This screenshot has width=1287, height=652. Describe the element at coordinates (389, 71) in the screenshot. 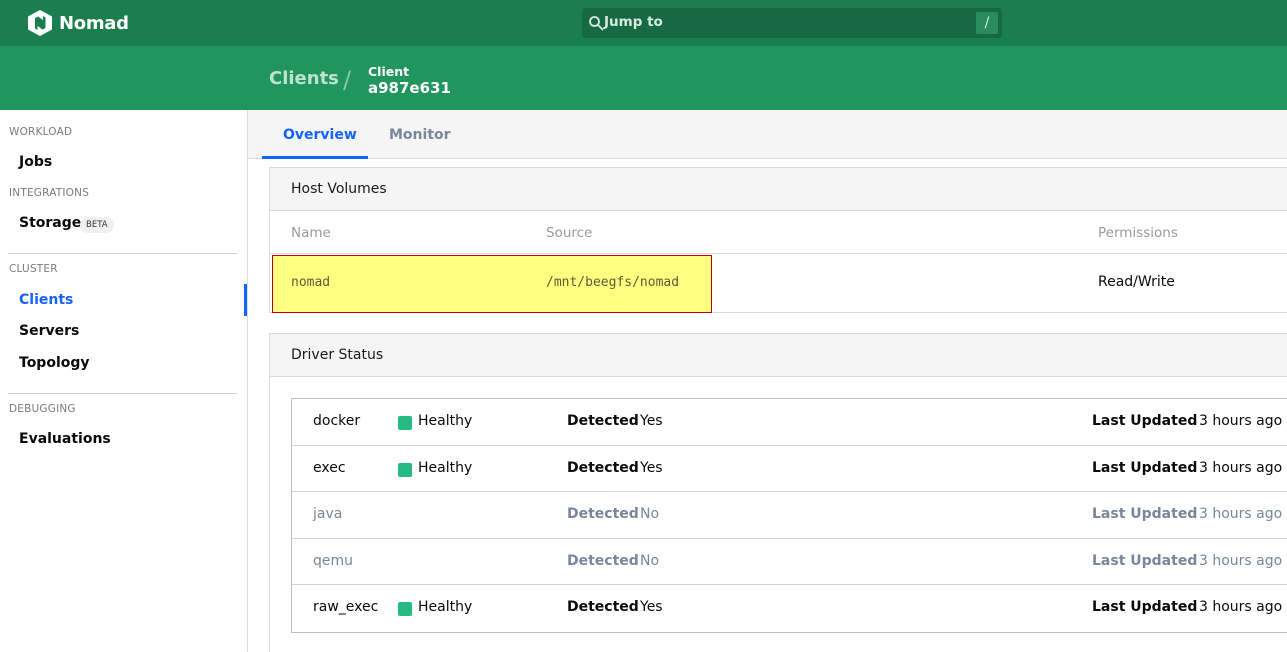

I see `breadcrumb-current-label: Client` at that location.